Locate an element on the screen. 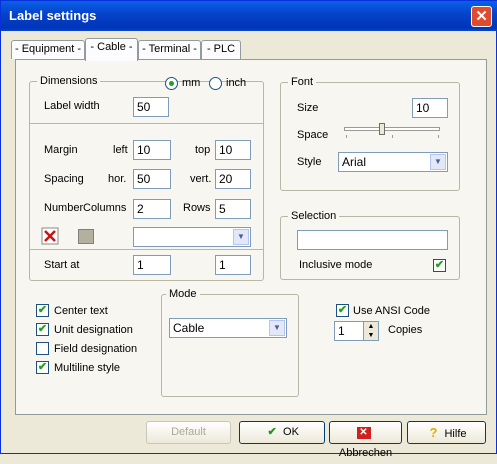 Image resolution: width=497 pixels, height=464 pixels. copies-input is located at coordinates (349, 331).